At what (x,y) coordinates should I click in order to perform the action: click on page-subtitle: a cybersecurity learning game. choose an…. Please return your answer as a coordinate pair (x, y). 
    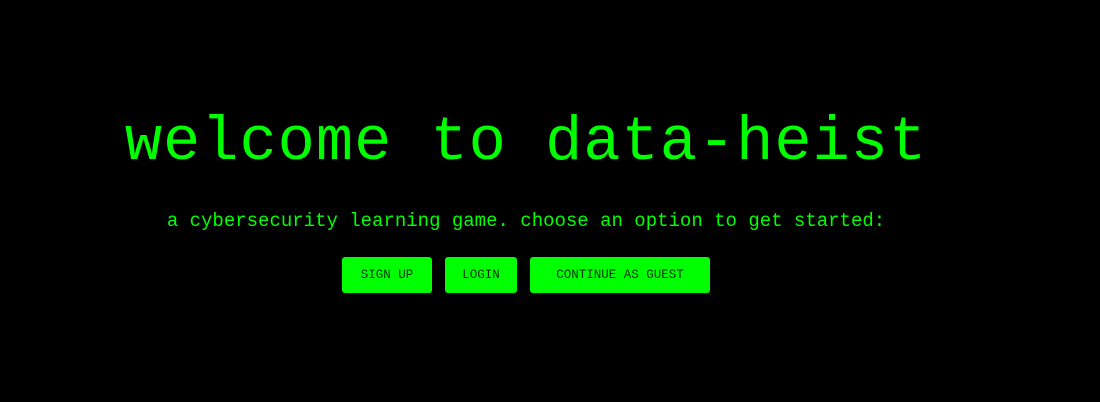
    Looking at the image, I should click on (526, 221).